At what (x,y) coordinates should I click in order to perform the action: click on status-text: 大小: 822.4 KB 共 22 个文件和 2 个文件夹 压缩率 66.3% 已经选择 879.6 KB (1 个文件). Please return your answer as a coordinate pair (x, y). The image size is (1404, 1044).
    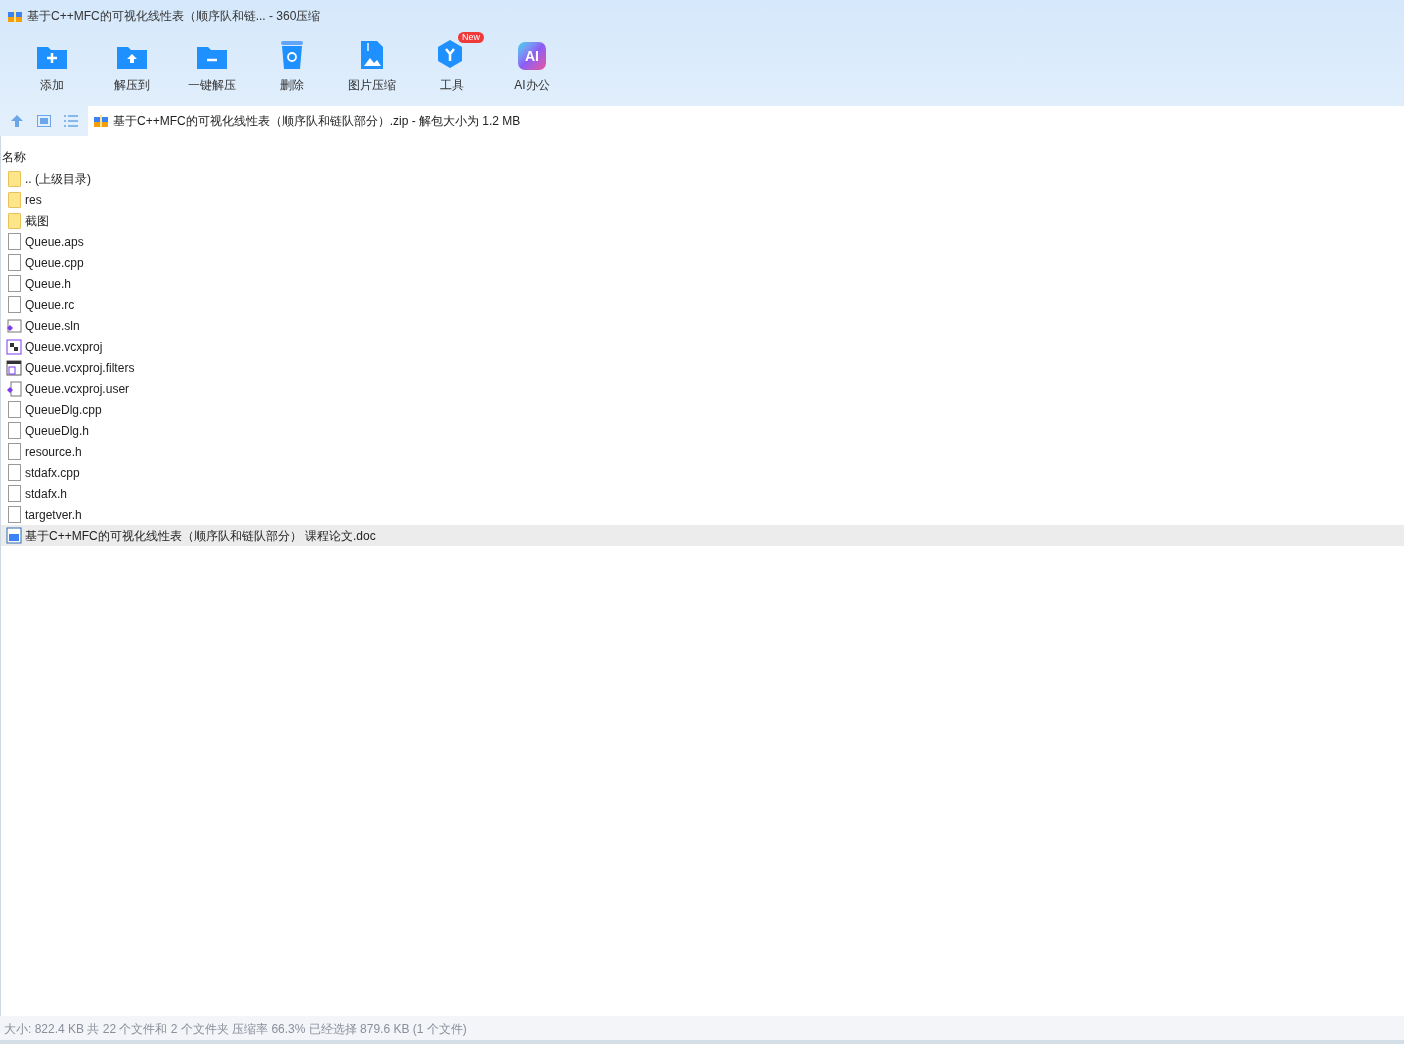
    Looking at the image, I should click on (235, 1029).